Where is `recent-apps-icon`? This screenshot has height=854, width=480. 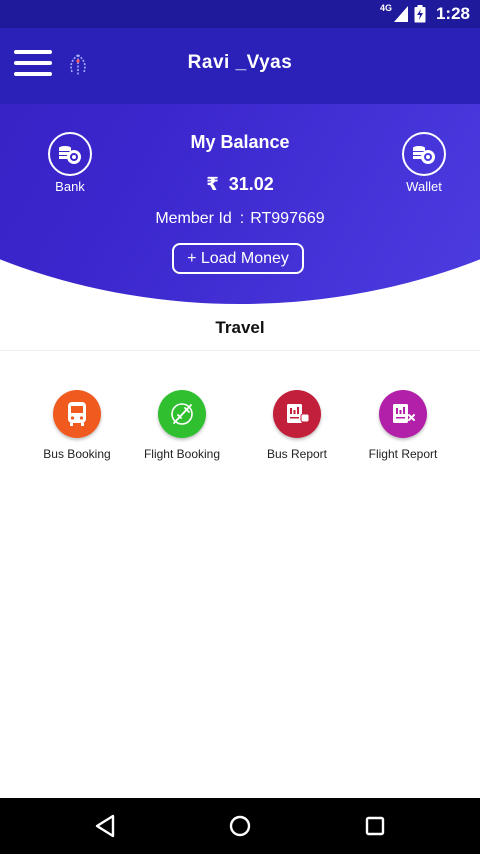
recent-apps-icon is located at coordinates (375, 826).